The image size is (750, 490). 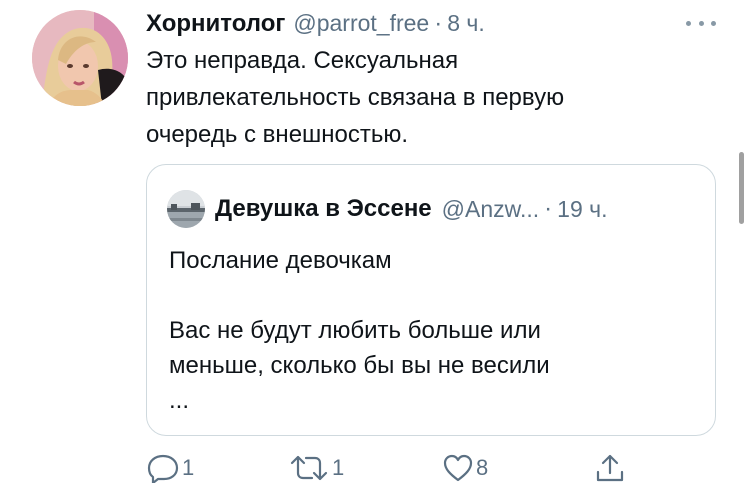 I want to click on retweet-button: 1, so click(x=316, y=468).